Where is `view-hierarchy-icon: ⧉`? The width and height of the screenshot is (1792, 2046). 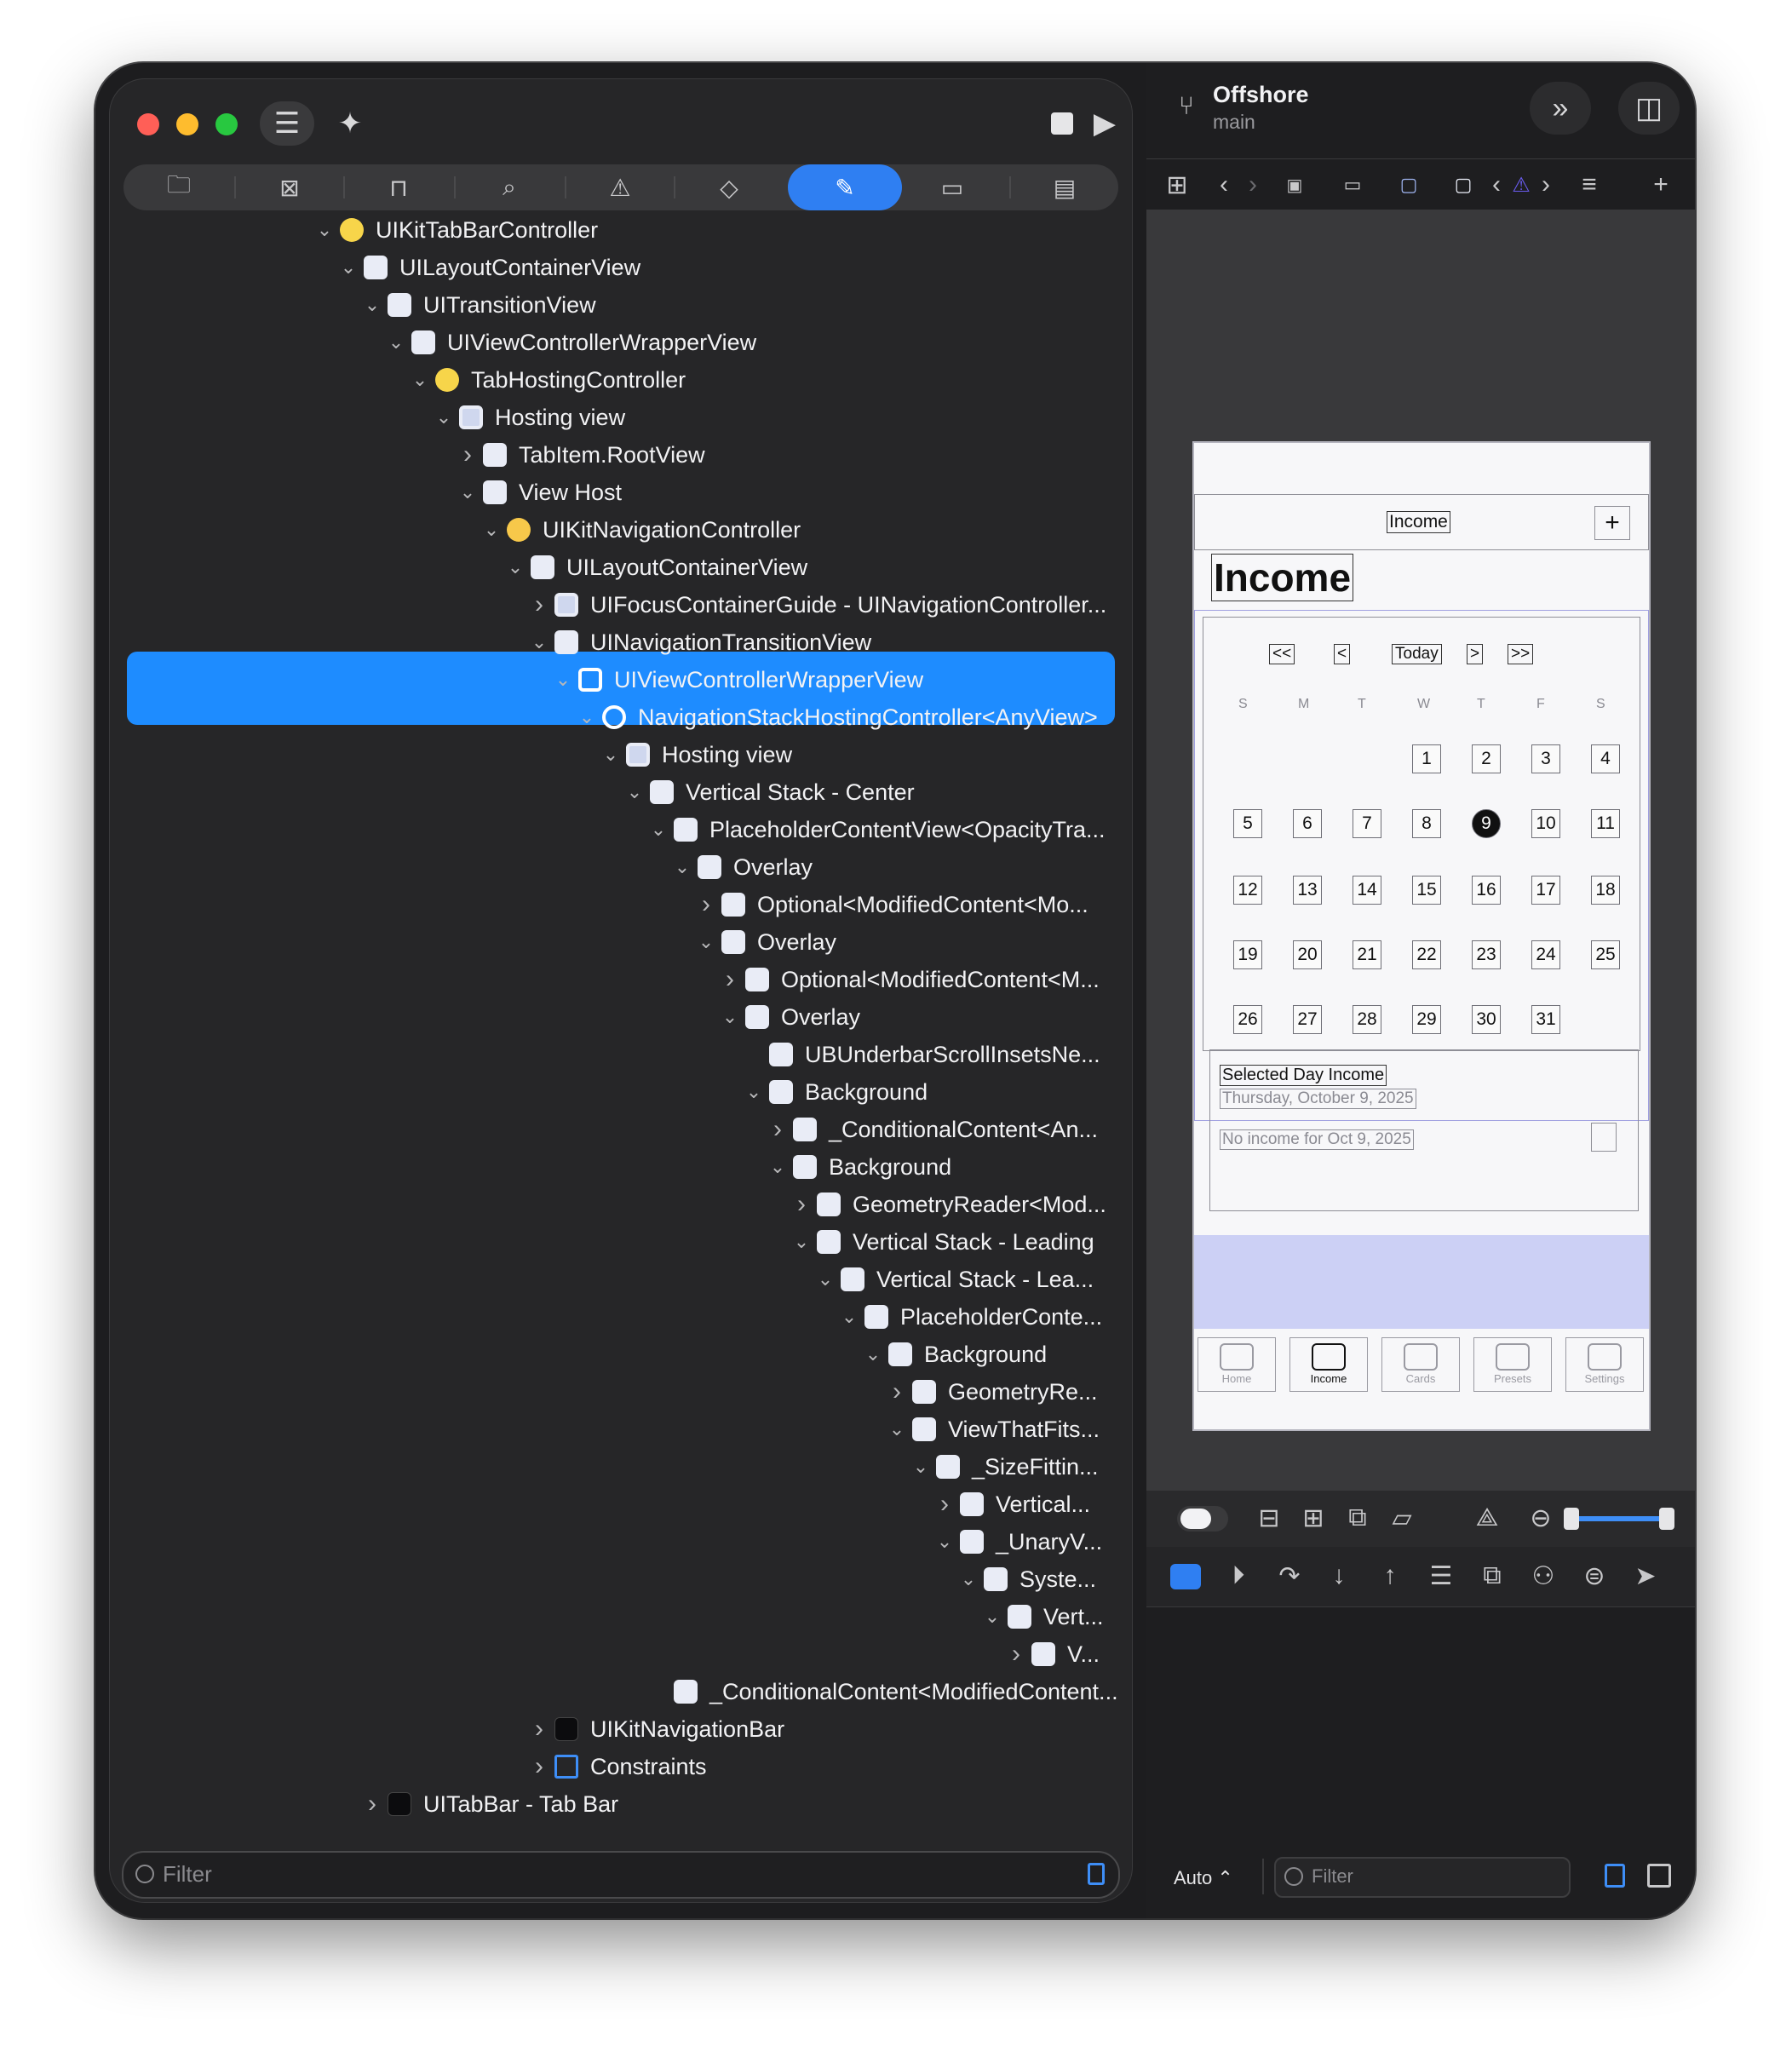 view-hierarchy-icon: ⧉ is located at coordinates (1492, 1576).